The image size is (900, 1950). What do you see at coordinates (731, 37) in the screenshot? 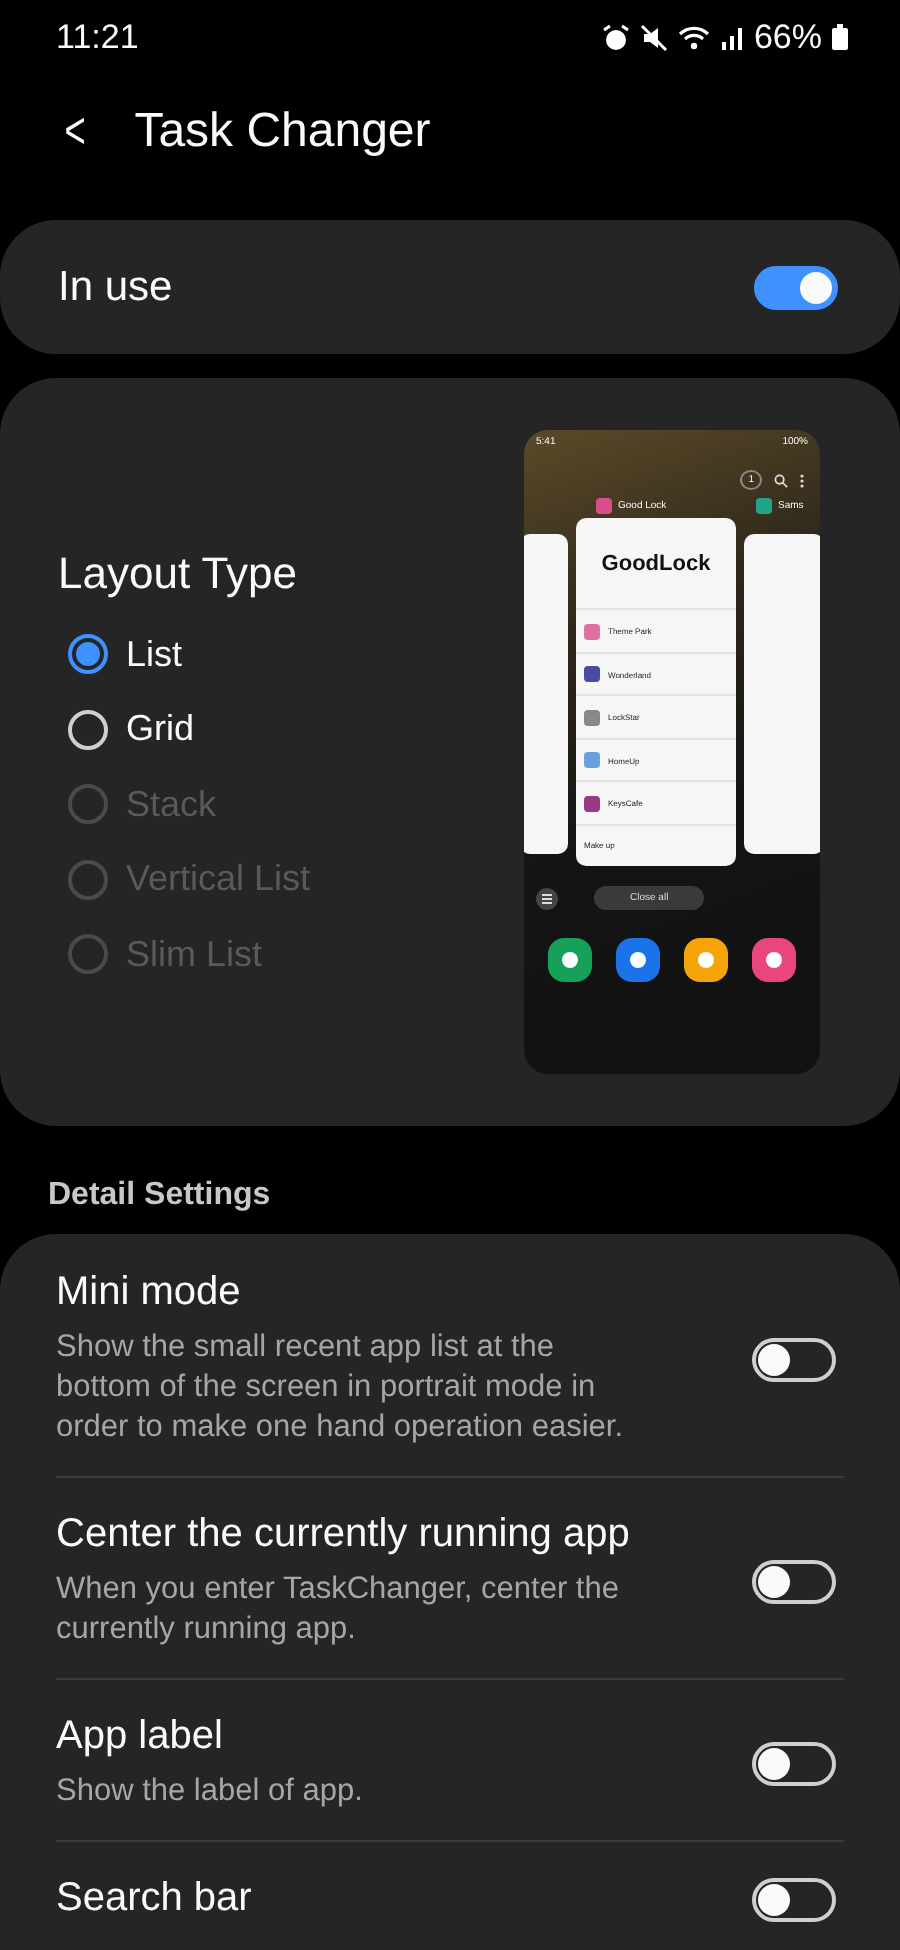
I see `signal-icon` at bounding box center [731, 37].